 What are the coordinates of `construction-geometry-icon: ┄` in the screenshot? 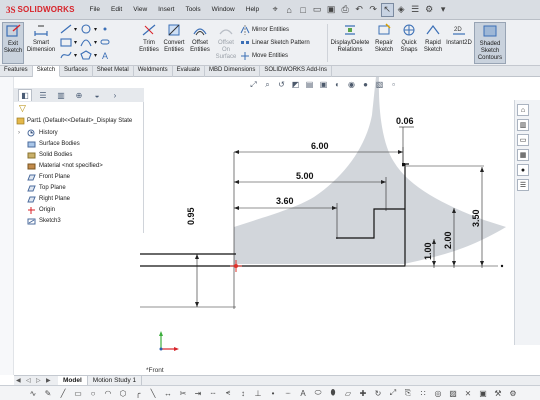 It's located at (213, 393).